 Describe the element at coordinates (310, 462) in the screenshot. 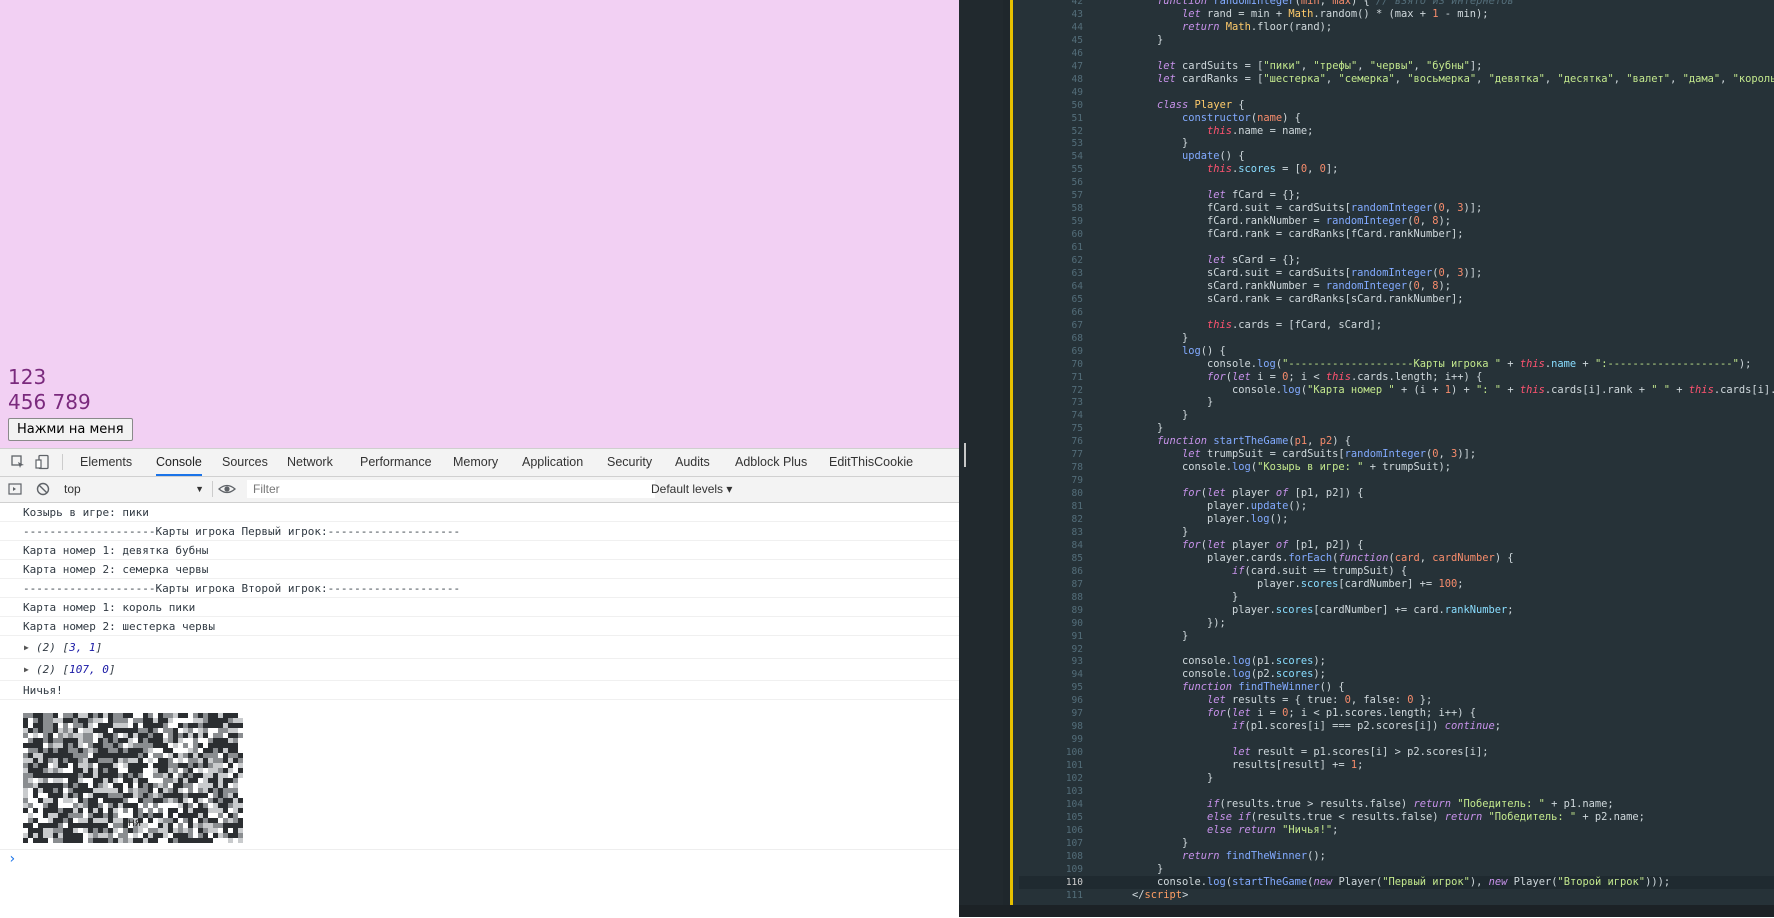

I see `tab-network: Network` at that location.